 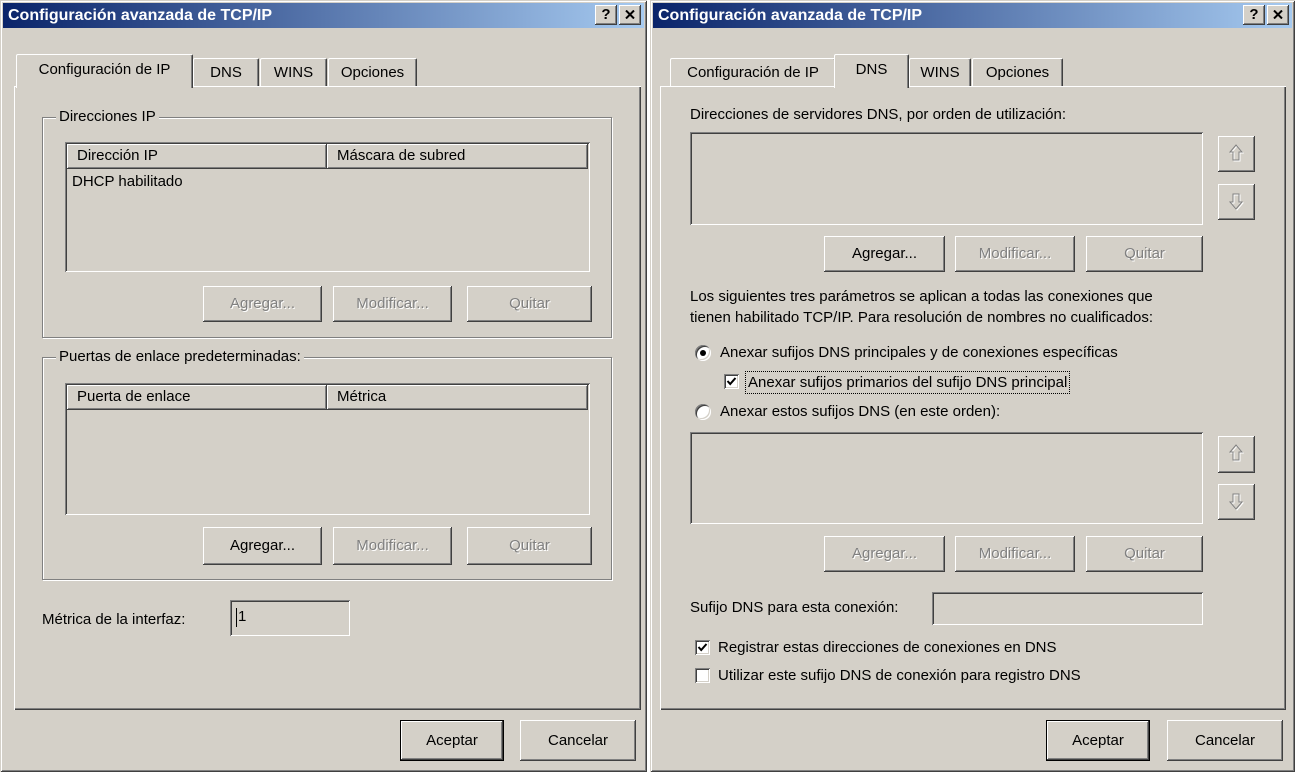 What do you see at coordinates (107, 117) in the screenshot?
I see `ip-addresses-group-label: Direcciones IP` at bounding box center [107, 117].